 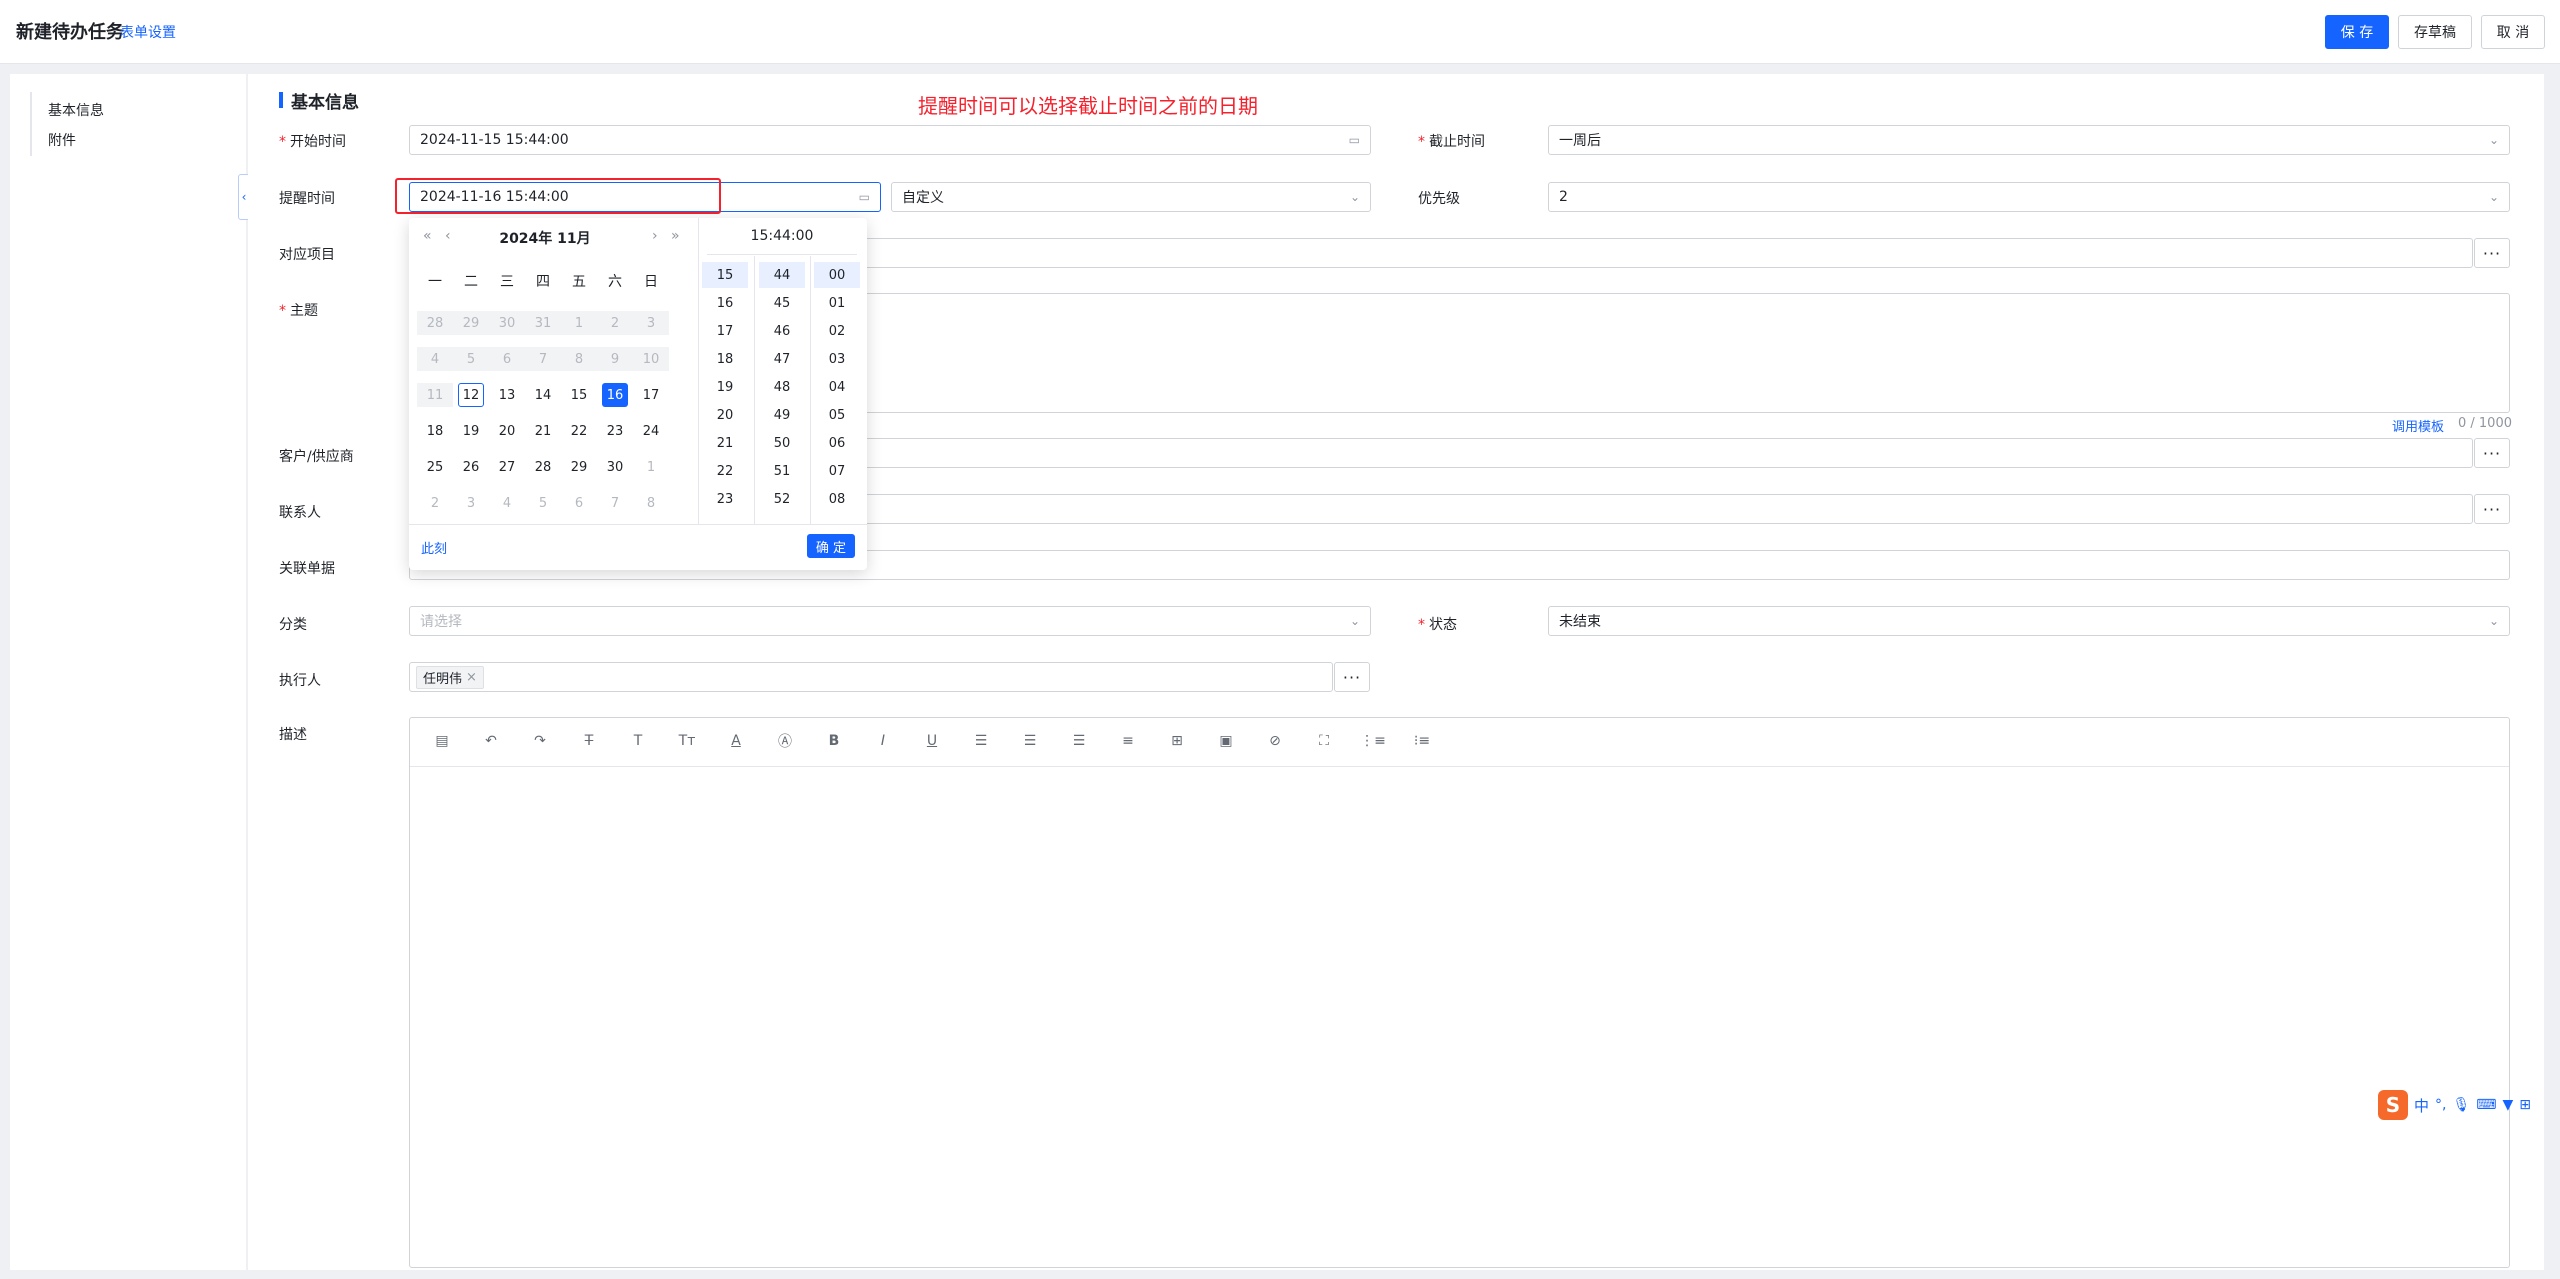 What do you see at coordinates (448, 236) in the screenshot?
I see `prev-month-icon: ‹` at bounding box center [448, 236].